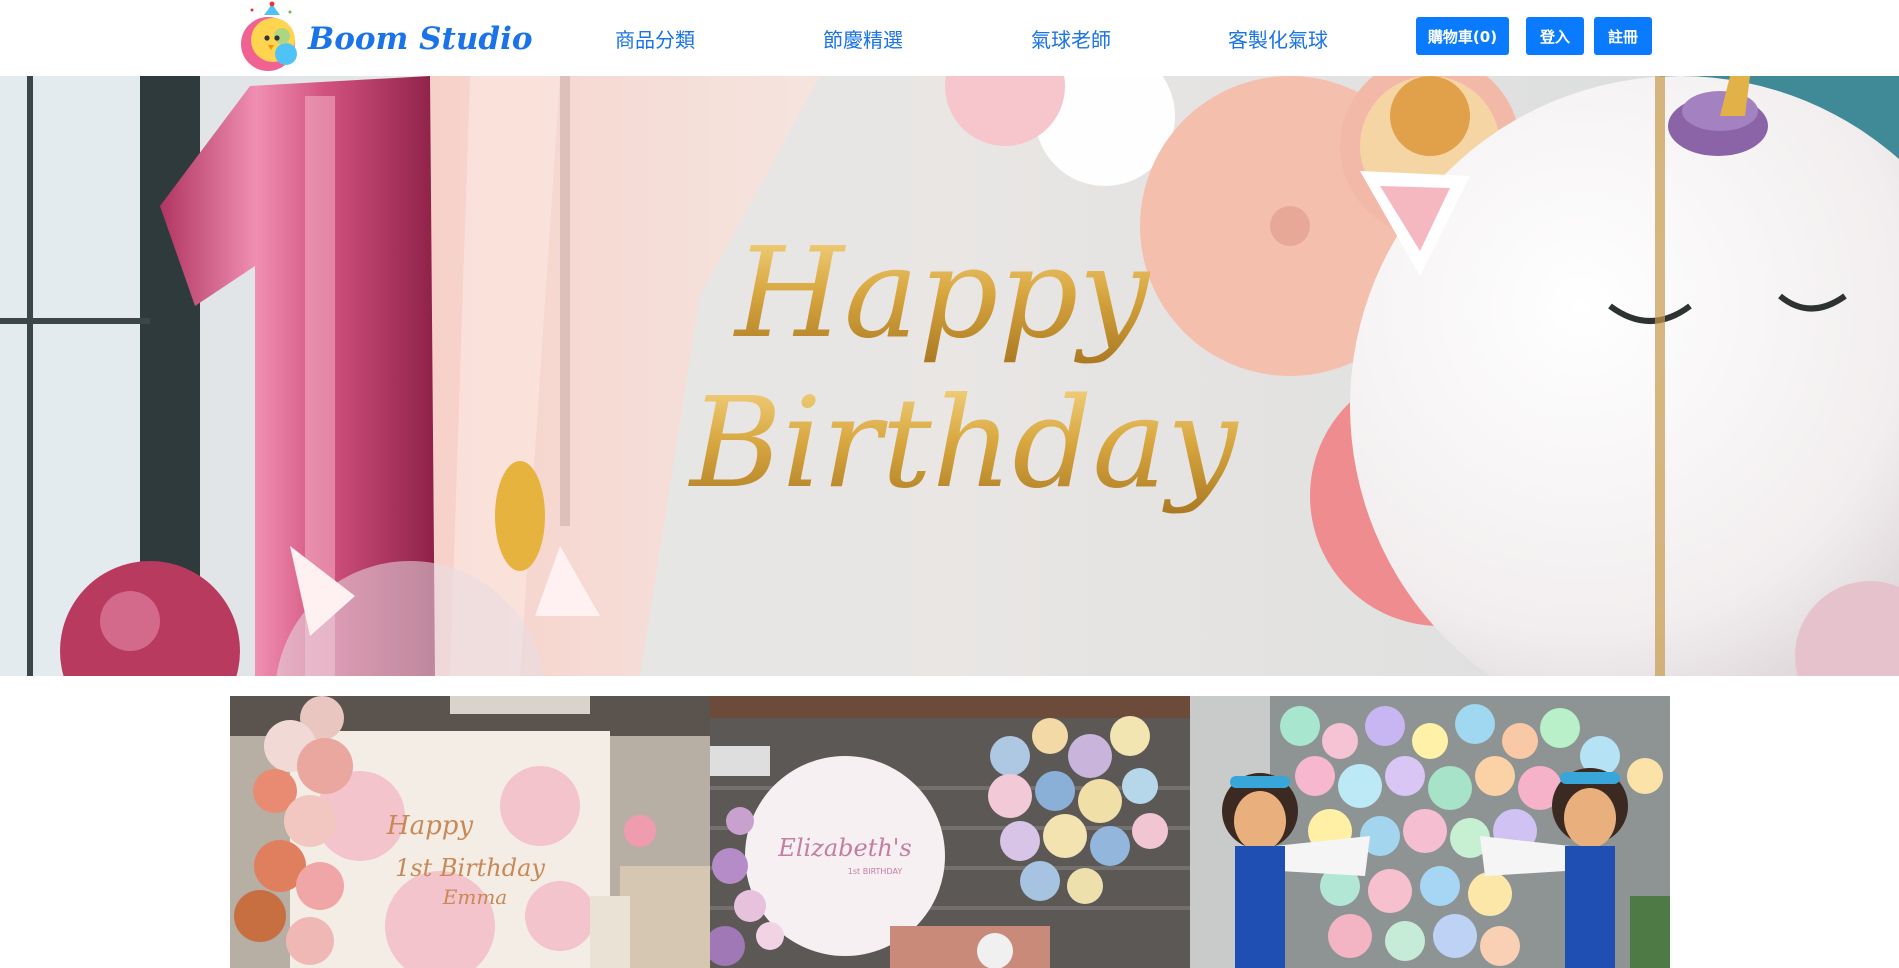 This screenshot has width=1899, height=968. What do you see at coordinates (1278, 38) in the screenshot?
I see `nav-custom-balloons: 客製化氣球` at bounding box center [1278, 38].